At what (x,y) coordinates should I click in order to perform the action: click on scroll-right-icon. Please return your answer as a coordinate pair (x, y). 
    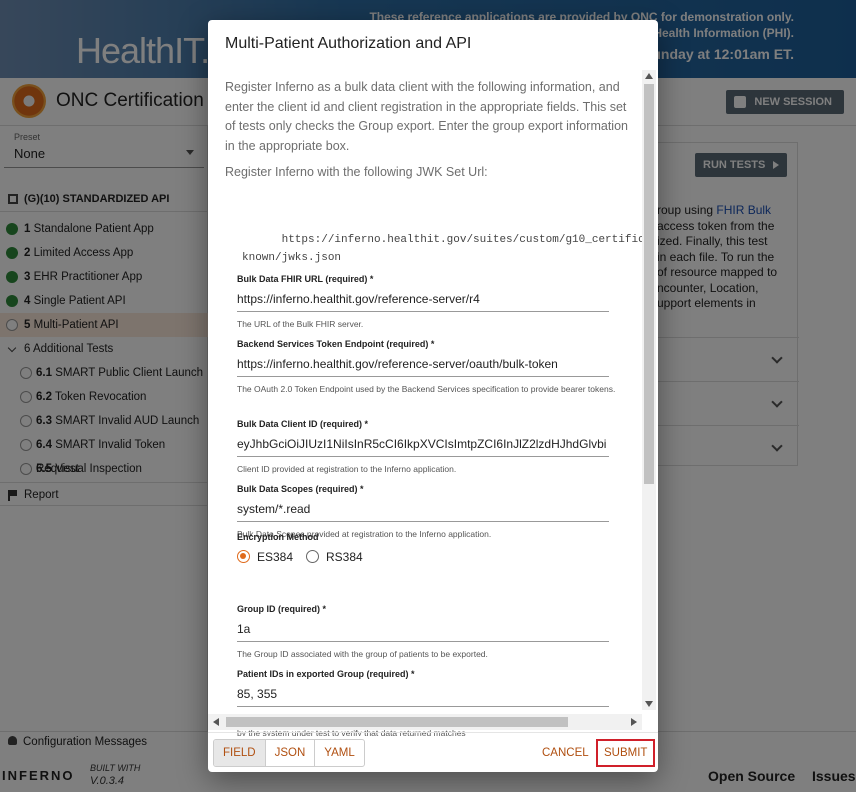
    Looking at the image, I should click on (634, 722).